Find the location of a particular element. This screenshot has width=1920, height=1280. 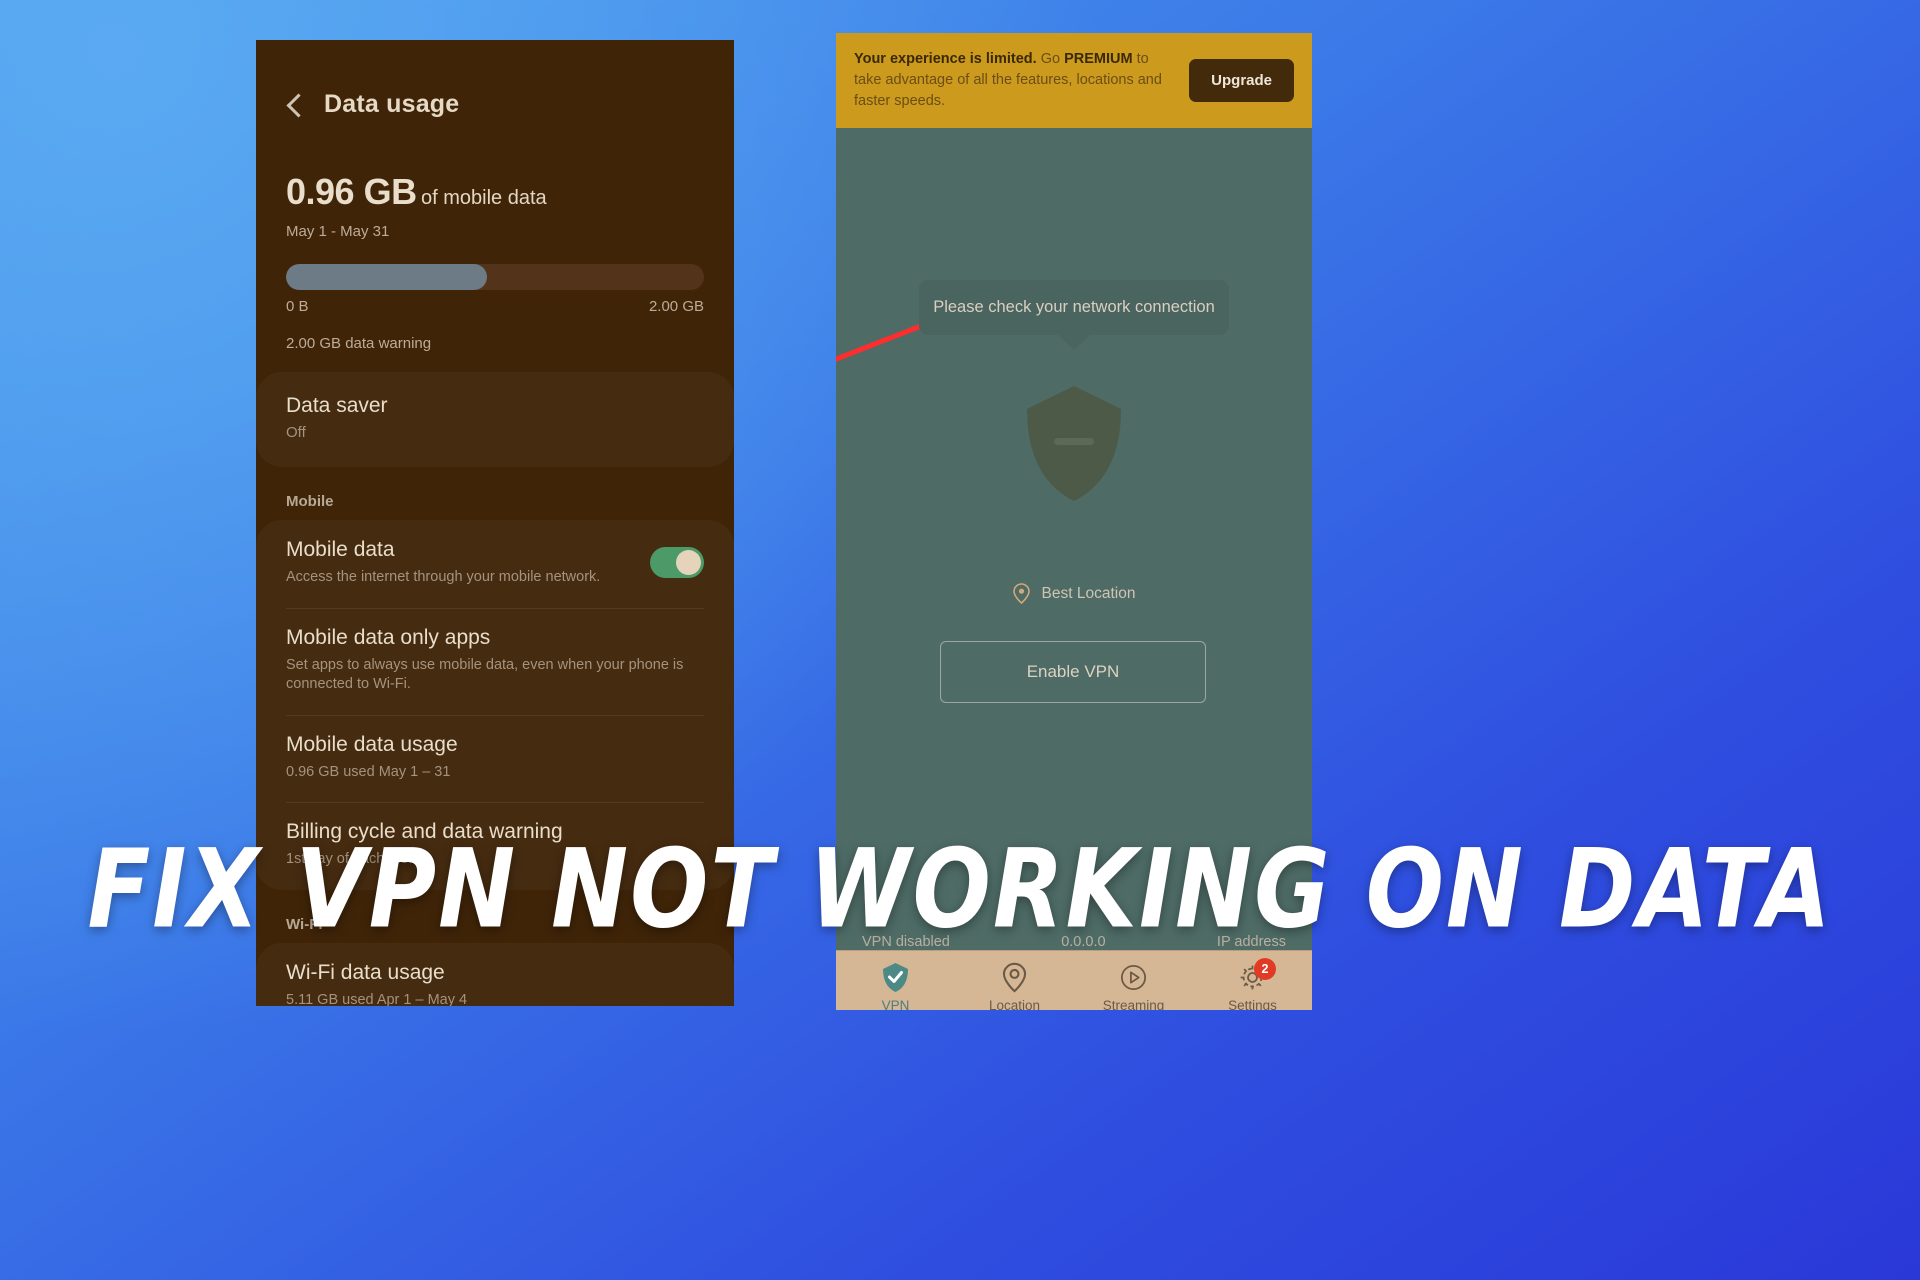

usage-progress-bar is located at coordinates (495, 277).